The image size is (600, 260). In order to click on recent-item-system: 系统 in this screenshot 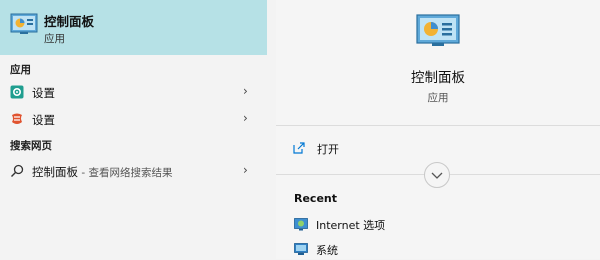, I will do `click(419, 250)`.